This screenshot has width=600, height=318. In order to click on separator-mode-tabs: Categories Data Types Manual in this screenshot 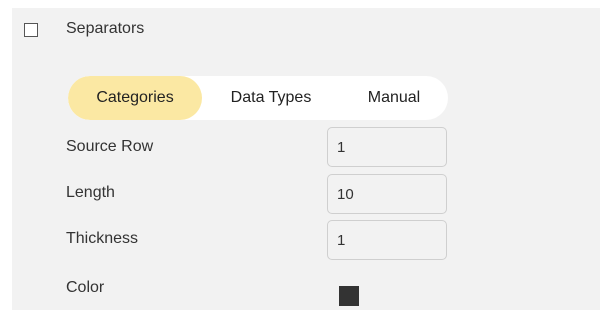, I will do `click(258, 98)`.